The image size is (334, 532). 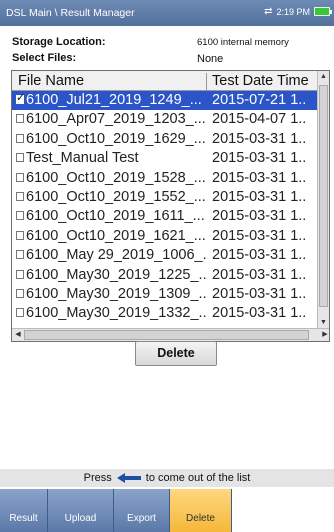 What do you see at coordinates (201, 510) in the screenshot?
I see `delete-tab-button: Delete` at bounding box center [201, 510].